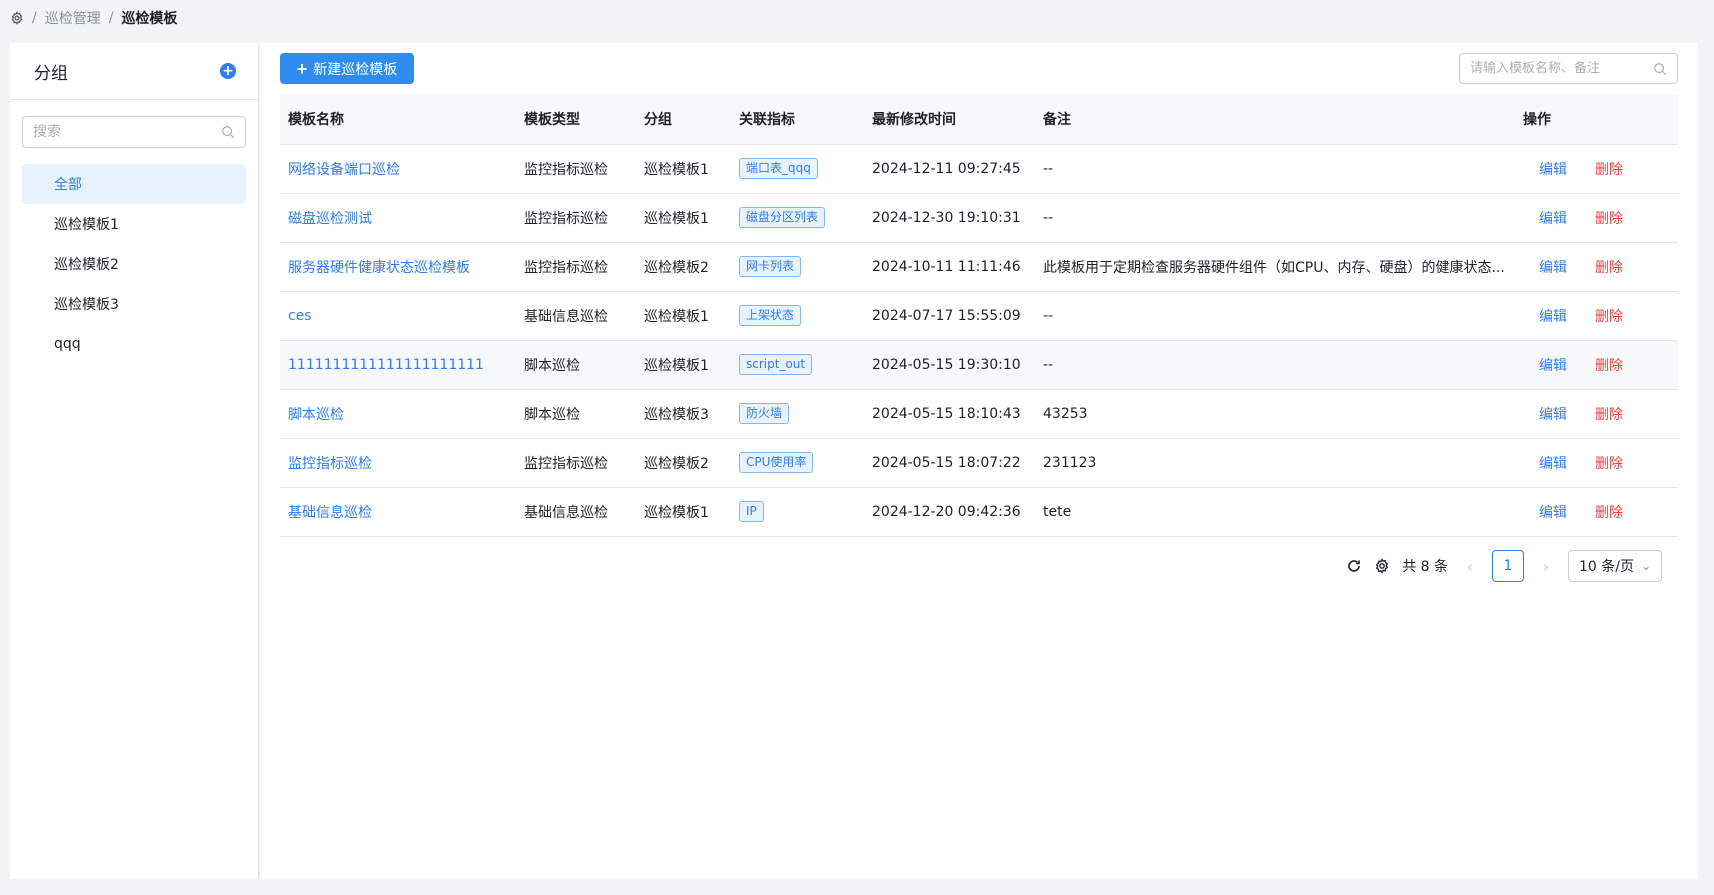  I want to click on group-list: 全部 巡检模板1 巡检模板2 巡检模板3 qqq, so click(134, 264).